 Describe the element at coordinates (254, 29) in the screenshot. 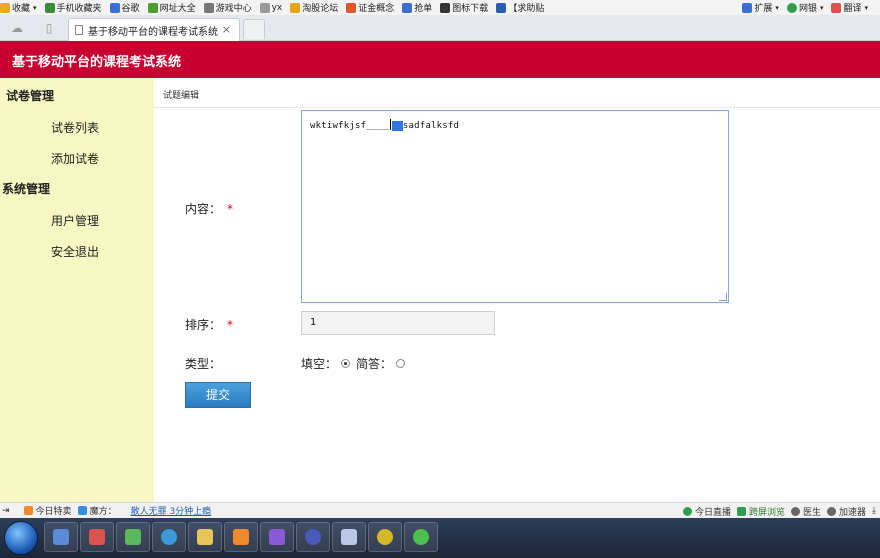

I see `new-tab-button` at that location.